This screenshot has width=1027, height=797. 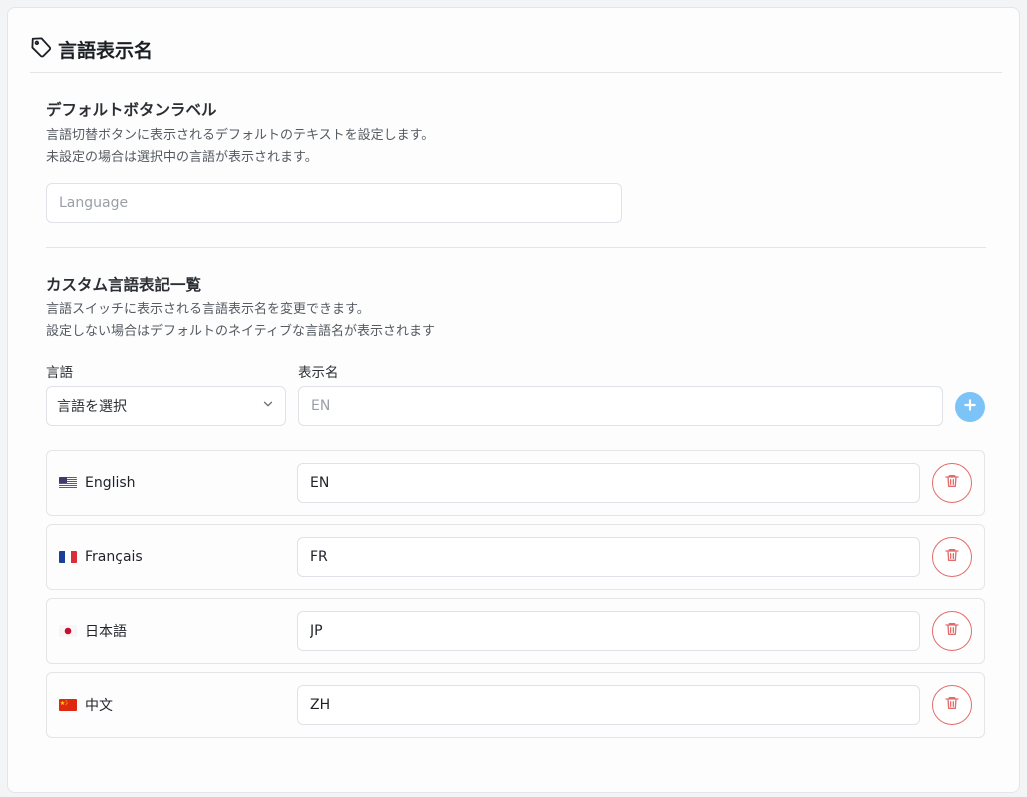 What do you see at coordinates (124, 285) in the screenshot?
I see `custom-list-title: カスタム言語表記一覧` at bounding box center [124, 285].